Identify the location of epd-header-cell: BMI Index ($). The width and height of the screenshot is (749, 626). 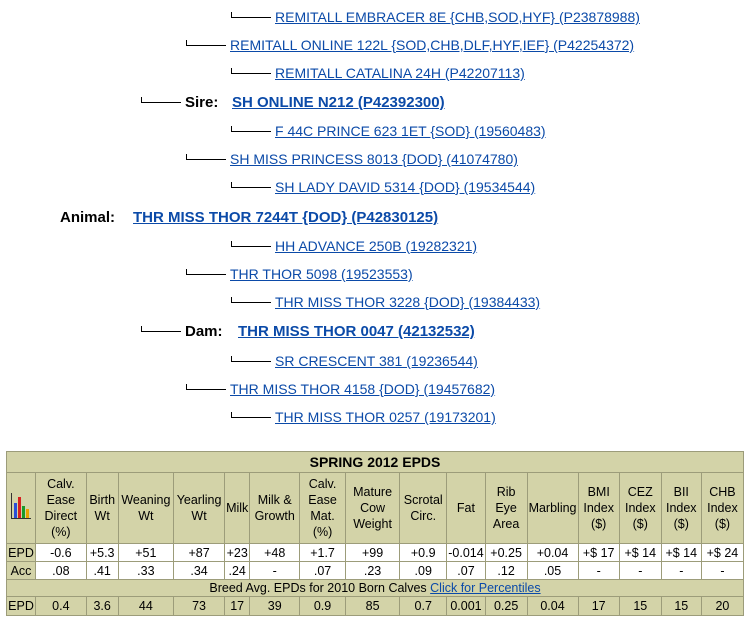
(598, 508).